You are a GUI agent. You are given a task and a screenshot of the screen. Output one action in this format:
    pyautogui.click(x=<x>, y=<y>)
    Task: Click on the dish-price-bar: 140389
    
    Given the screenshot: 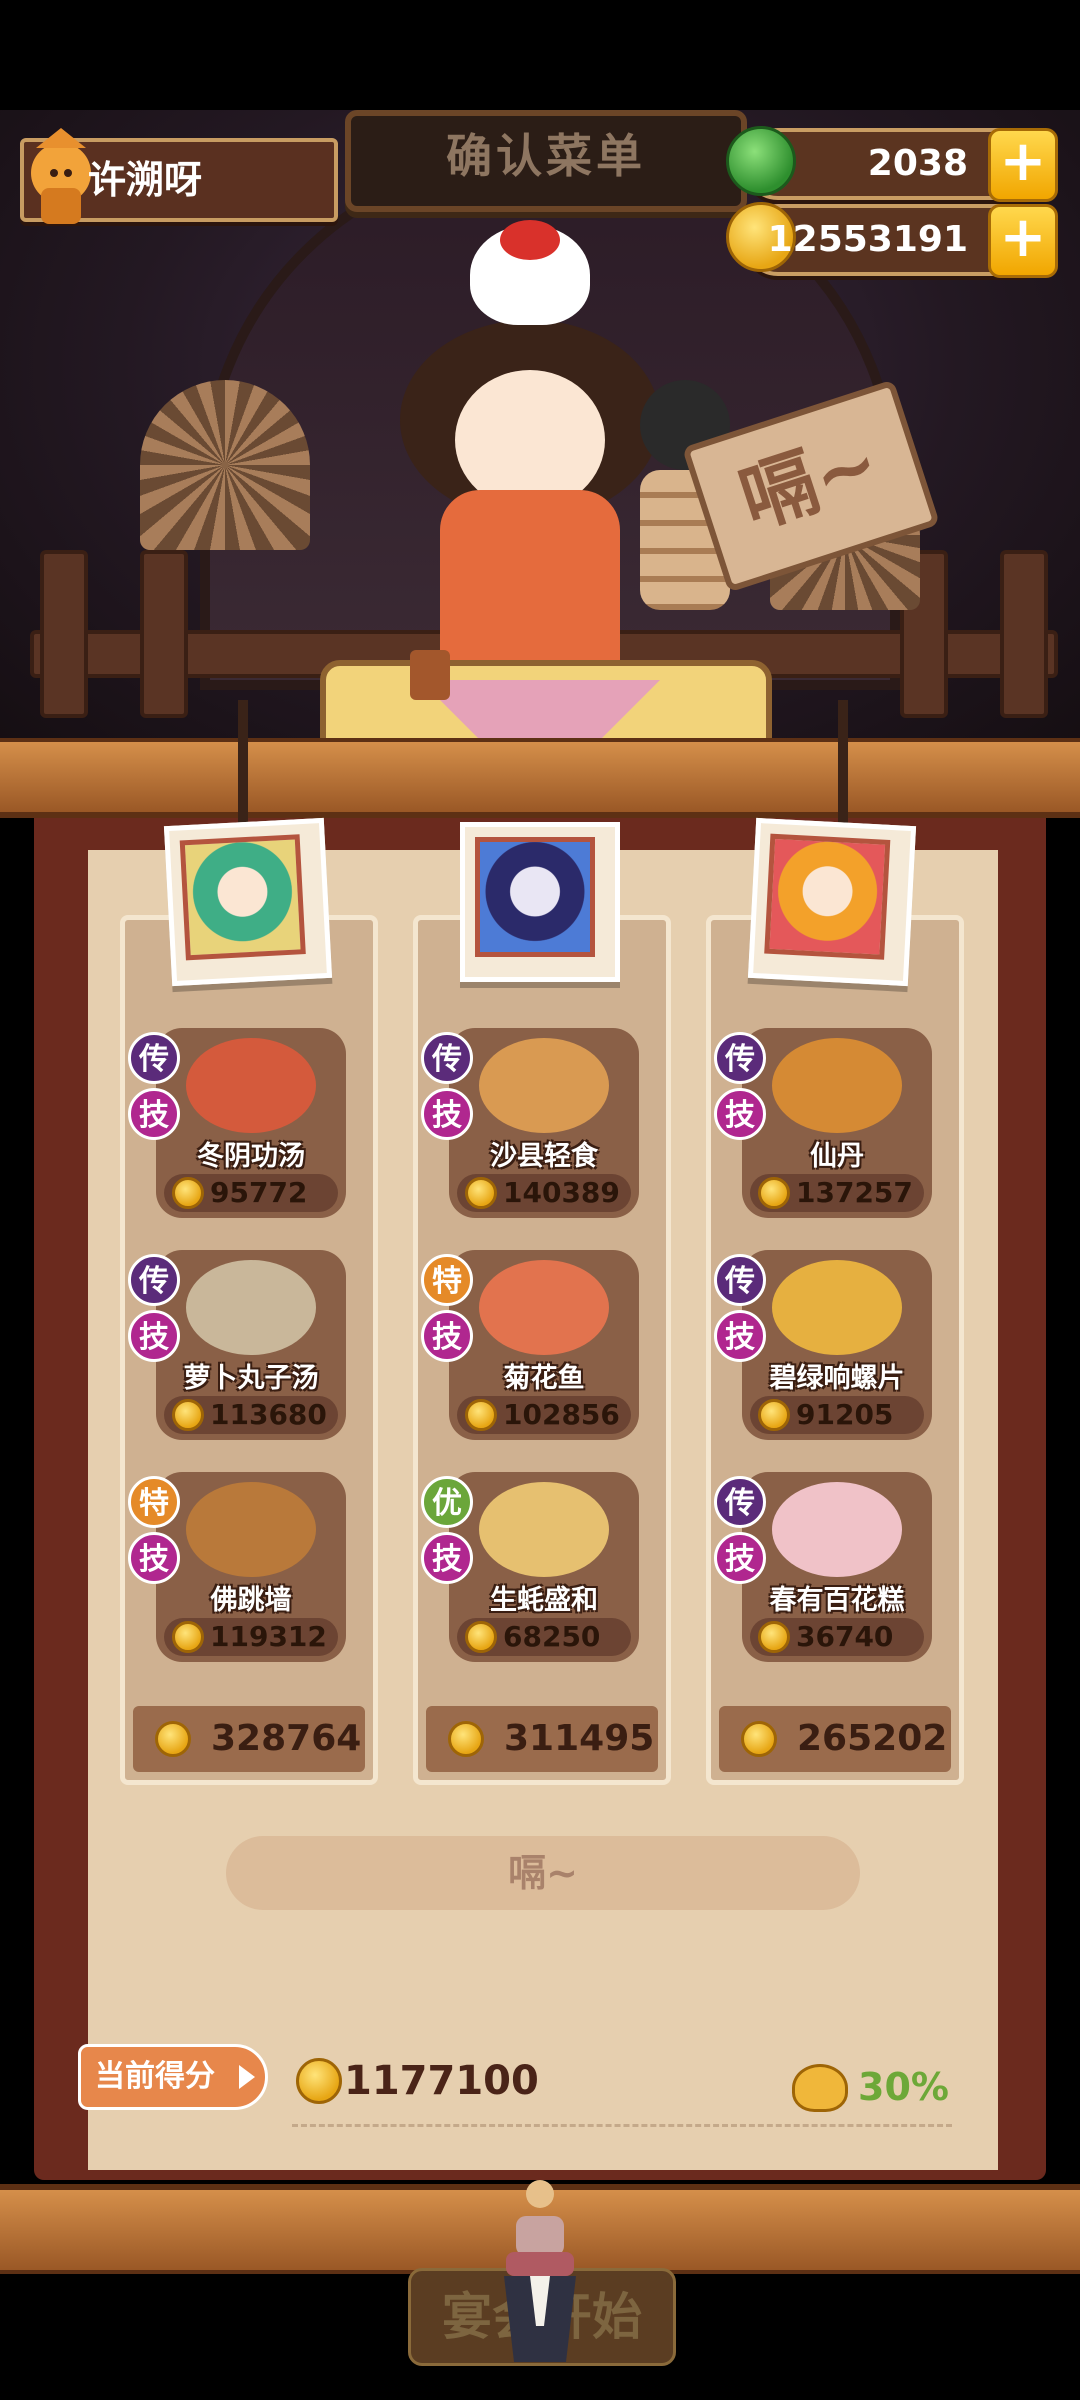 What is the action you would take?
    pyautogui.click(x=544, y=1193)
    